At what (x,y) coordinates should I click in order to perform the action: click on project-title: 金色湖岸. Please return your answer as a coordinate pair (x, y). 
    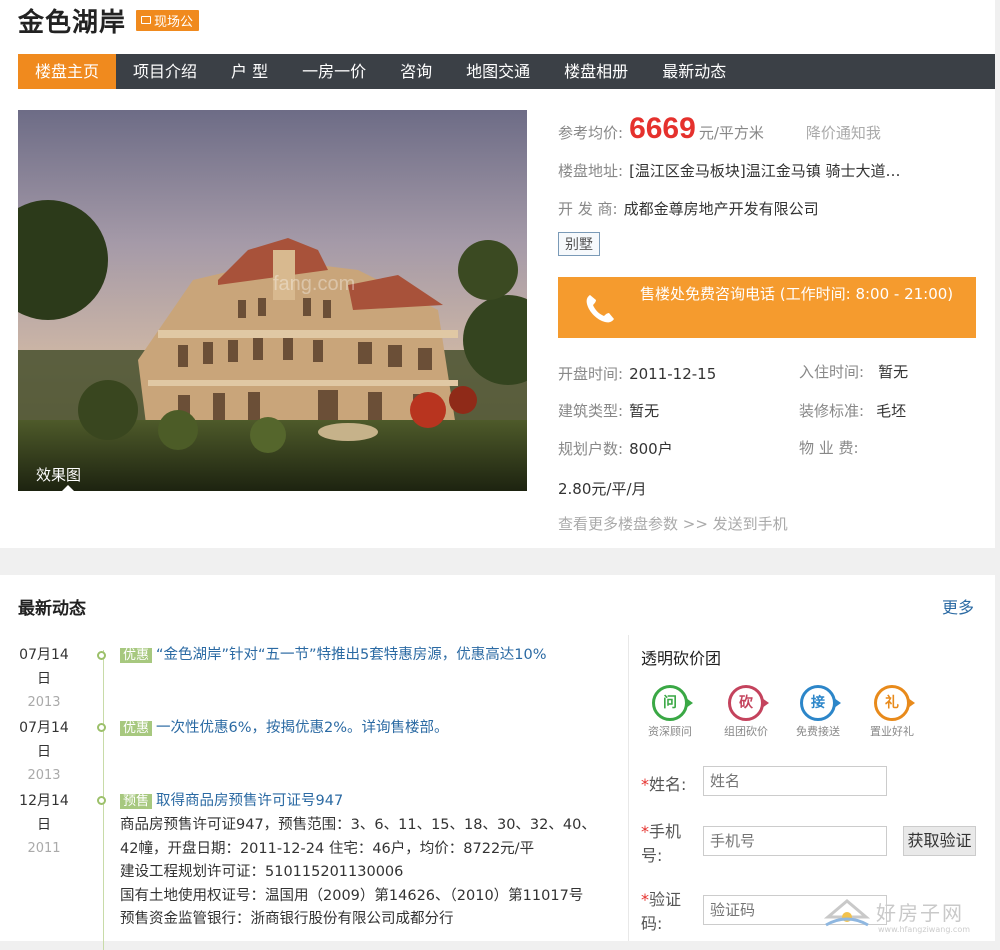
    Looking at the image, I should click on (72, 22).